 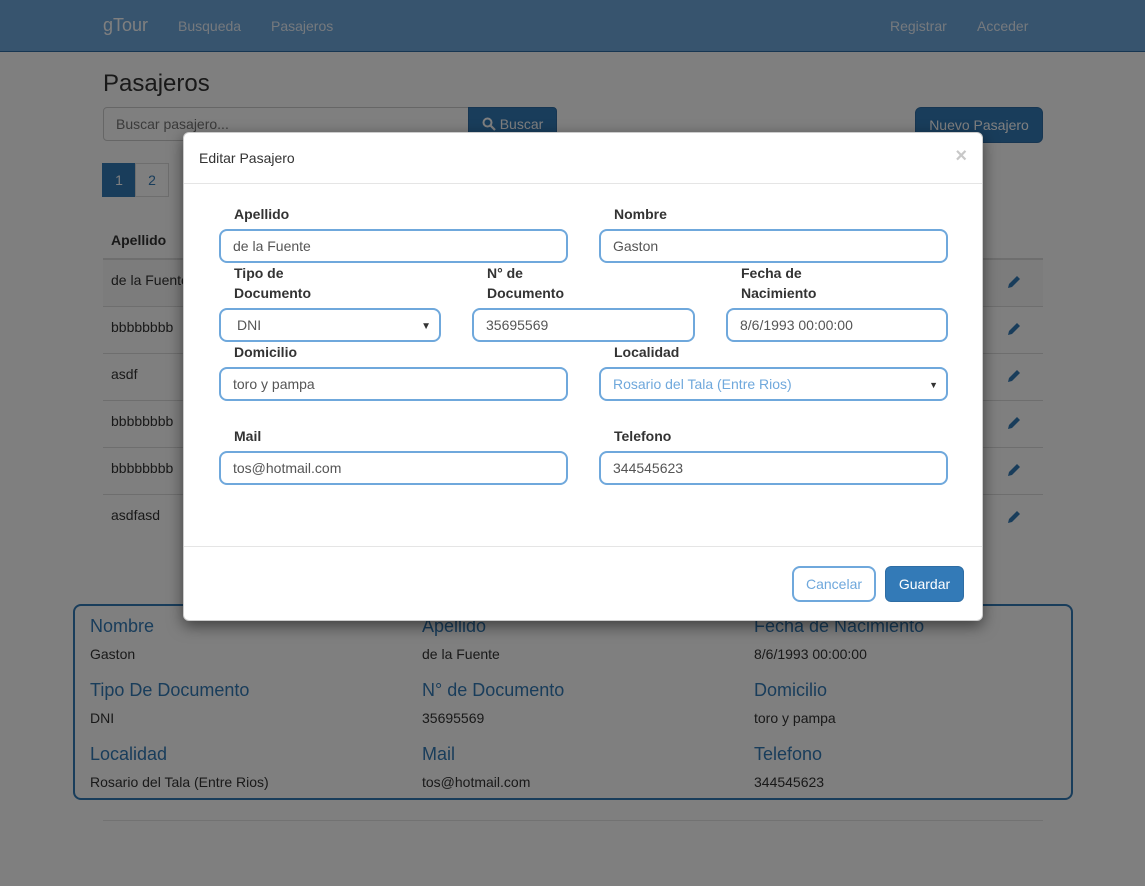 What do you see at coordinates (262, 214) in the screenshot?
I see `apellido-label: Apellido` at bounding box center [262, 214].